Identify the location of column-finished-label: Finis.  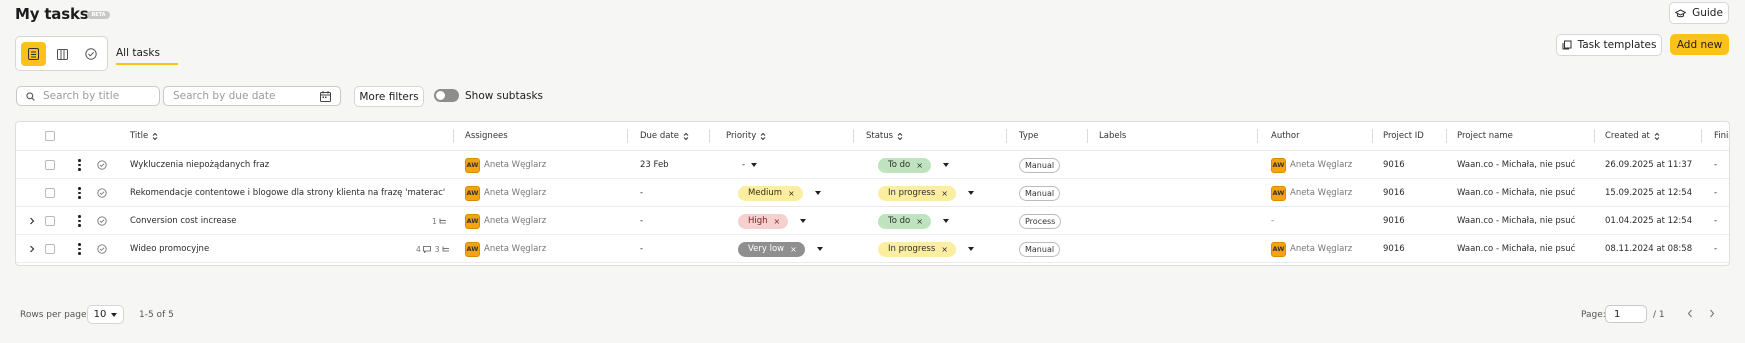
(1721, 136).